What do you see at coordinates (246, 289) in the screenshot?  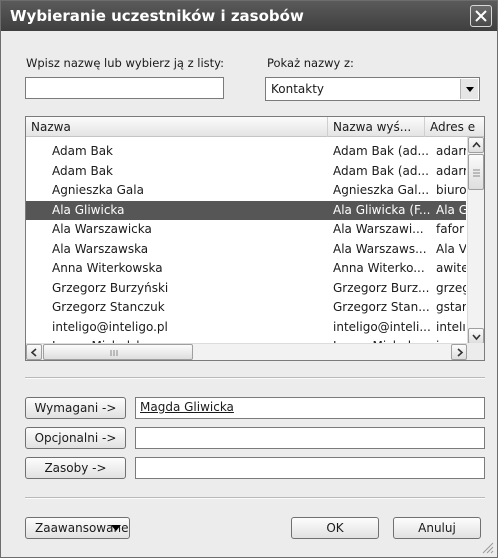 I see `table-row: Grzegorz Burzyński Grzegorz Burz... grzeg` at bounding box center [246, 289].